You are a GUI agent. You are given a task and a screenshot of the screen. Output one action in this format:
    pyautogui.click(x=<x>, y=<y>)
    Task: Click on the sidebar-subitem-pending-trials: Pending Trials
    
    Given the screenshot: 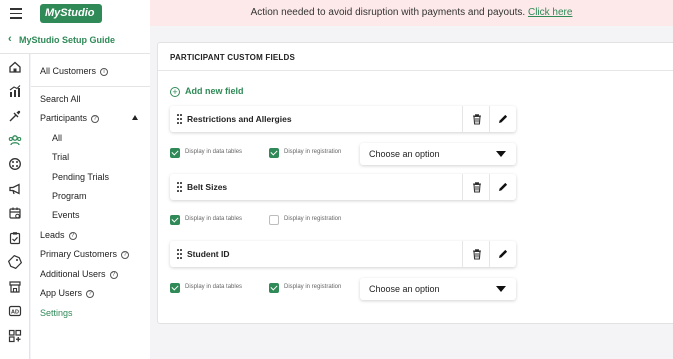 What is the action you would take?
    pyautogui.click(x=80, y=177)
    